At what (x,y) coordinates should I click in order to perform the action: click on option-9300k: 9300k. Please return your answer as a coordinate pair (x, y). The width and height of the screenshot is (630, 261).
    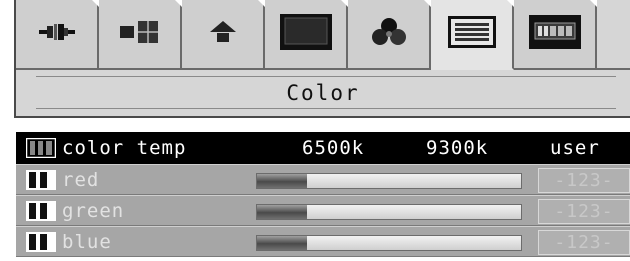
    Looking at the image, I should click on (457, 148).